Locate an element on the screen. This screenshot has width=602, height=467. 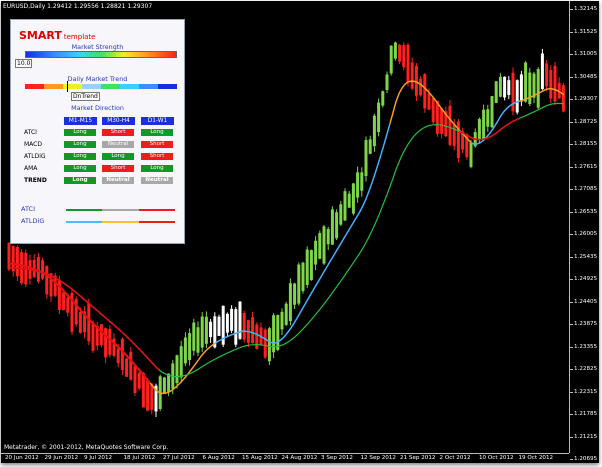
price-label: 1.24925 is located at coordinates (586, 279).